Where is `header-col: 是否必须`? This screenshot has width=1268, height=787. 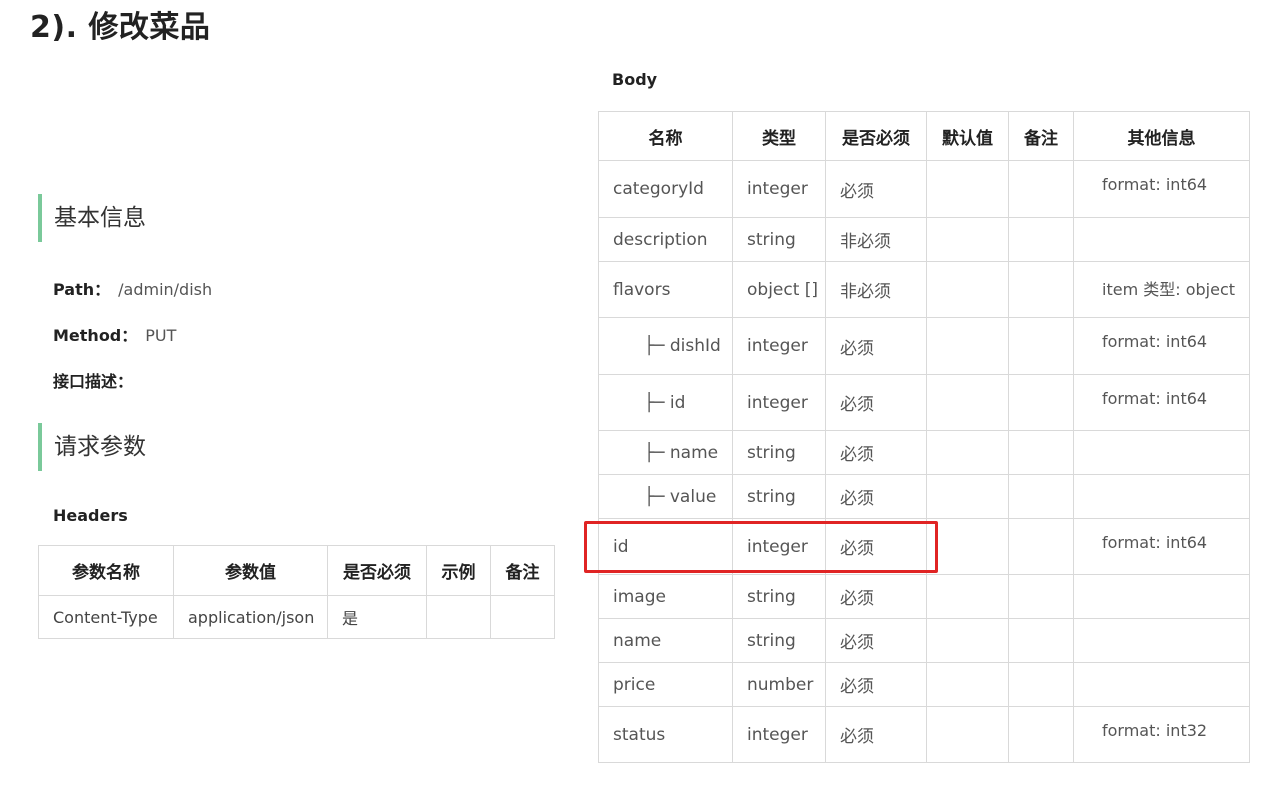
header-col: 是否必须 is located at coordinates (377, 570).